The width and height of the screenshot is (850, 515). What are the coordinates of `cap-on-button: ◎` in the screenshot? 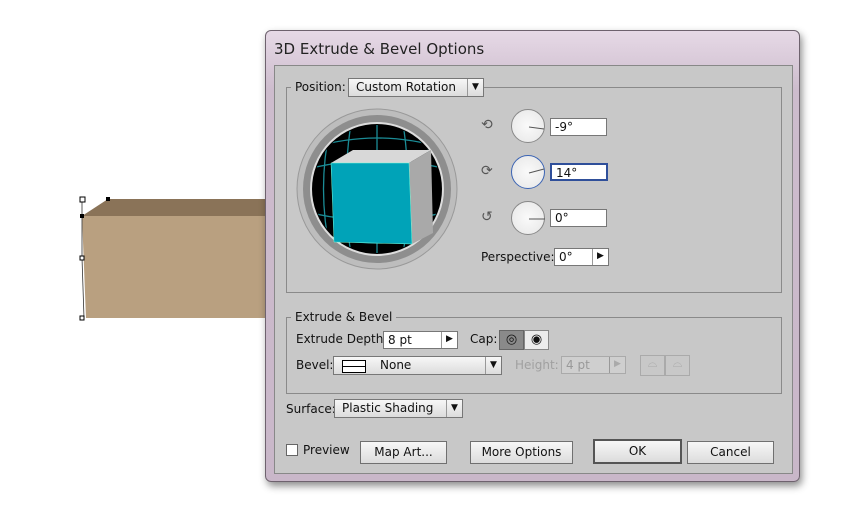 It's located at (511, 340).